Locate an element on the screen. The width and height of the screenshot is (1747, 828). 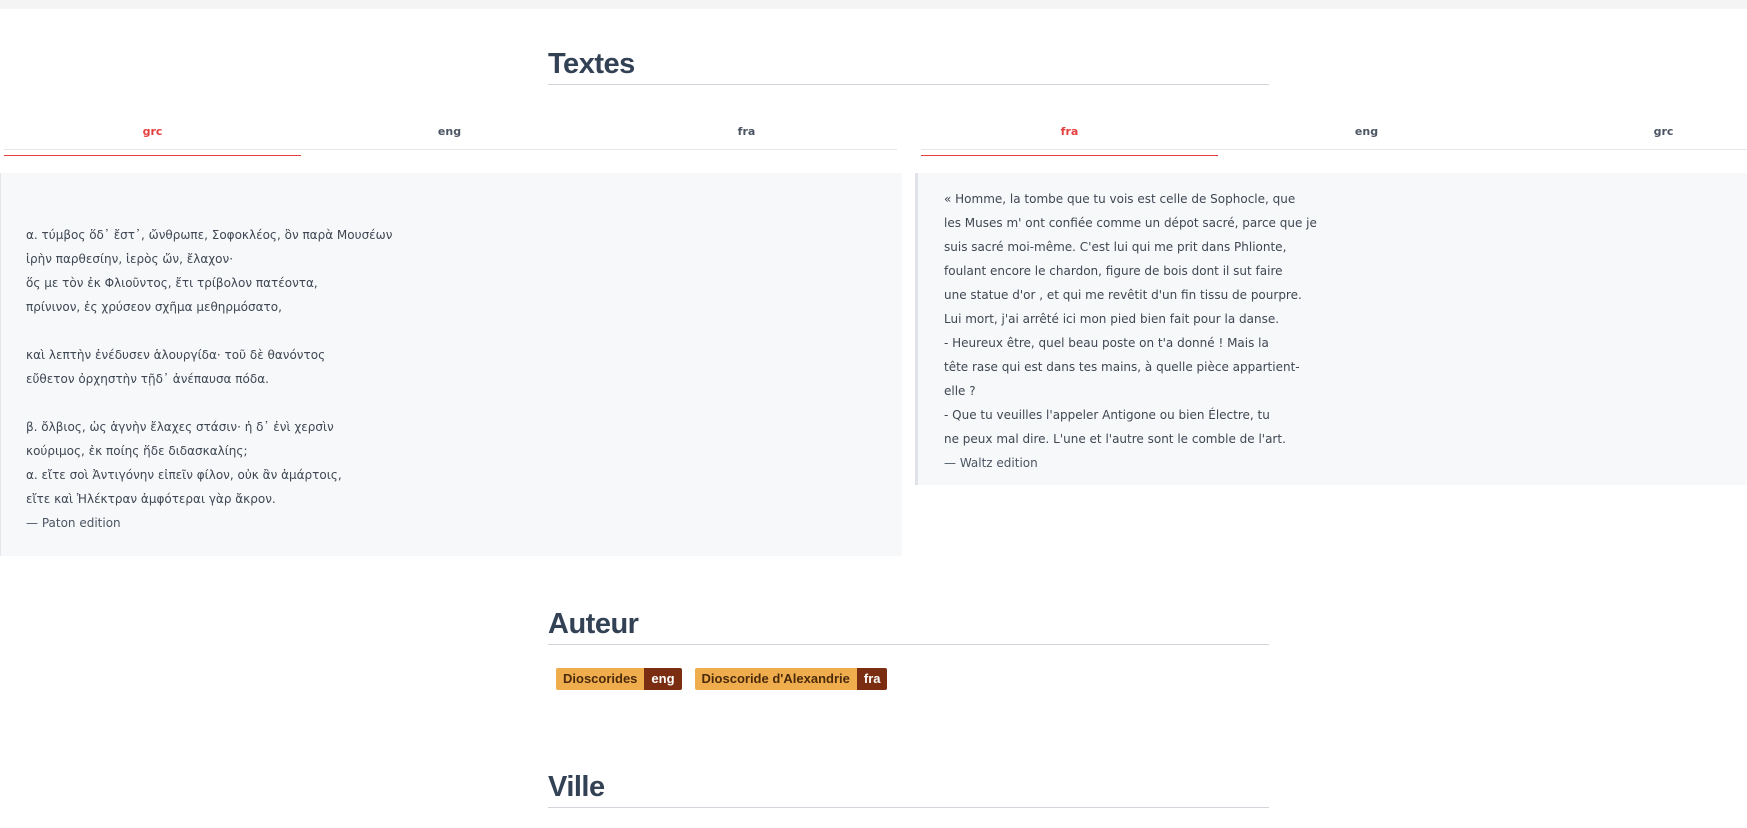
section-title-ville: Ville is located at coordinates (908, 788).